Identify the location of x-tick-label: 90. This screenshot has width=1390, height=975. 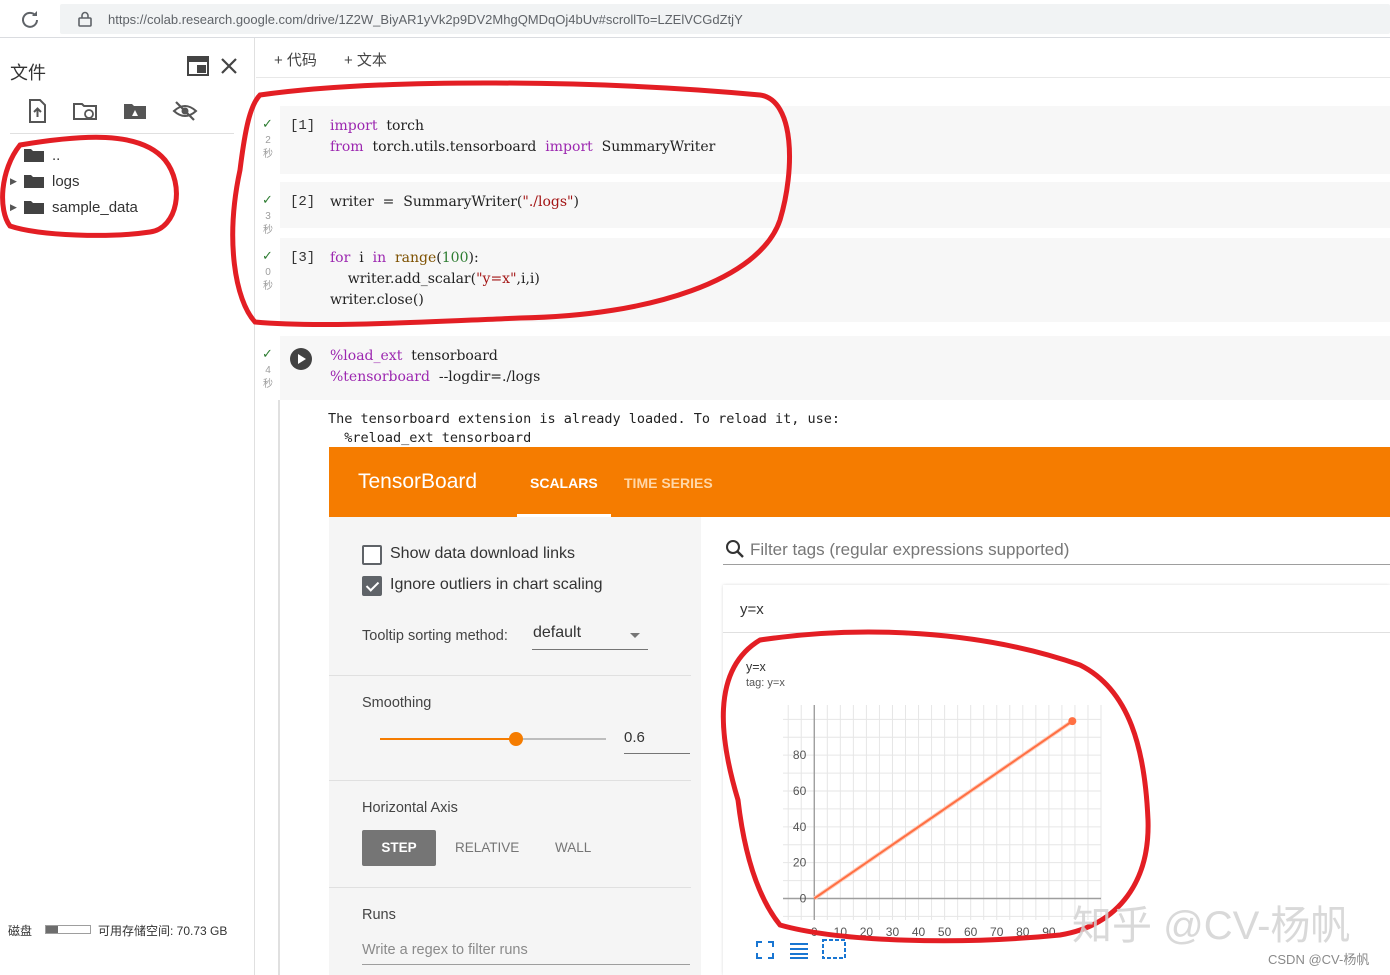
(1049, 932).